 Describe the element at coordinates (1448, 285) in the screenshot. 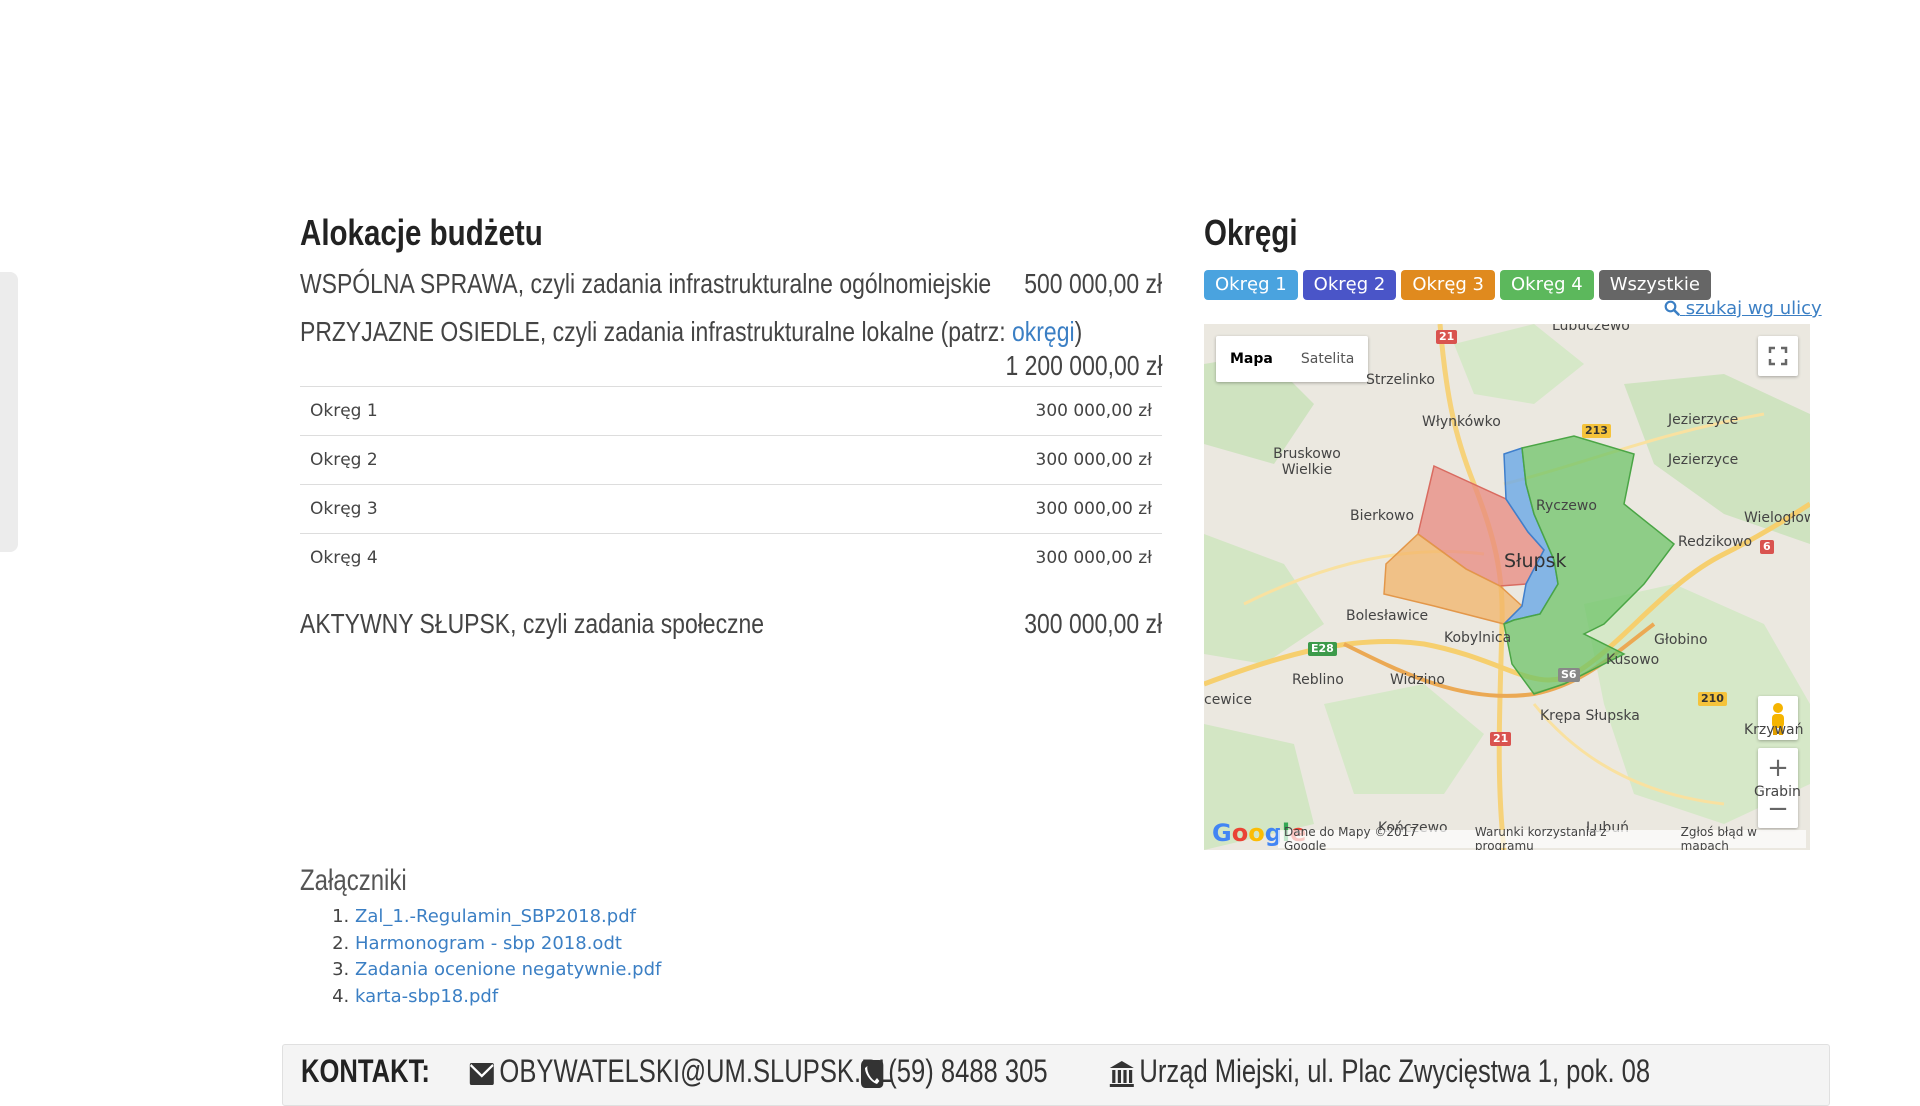

I see `filter-district-3: Okręg 3` at that location.